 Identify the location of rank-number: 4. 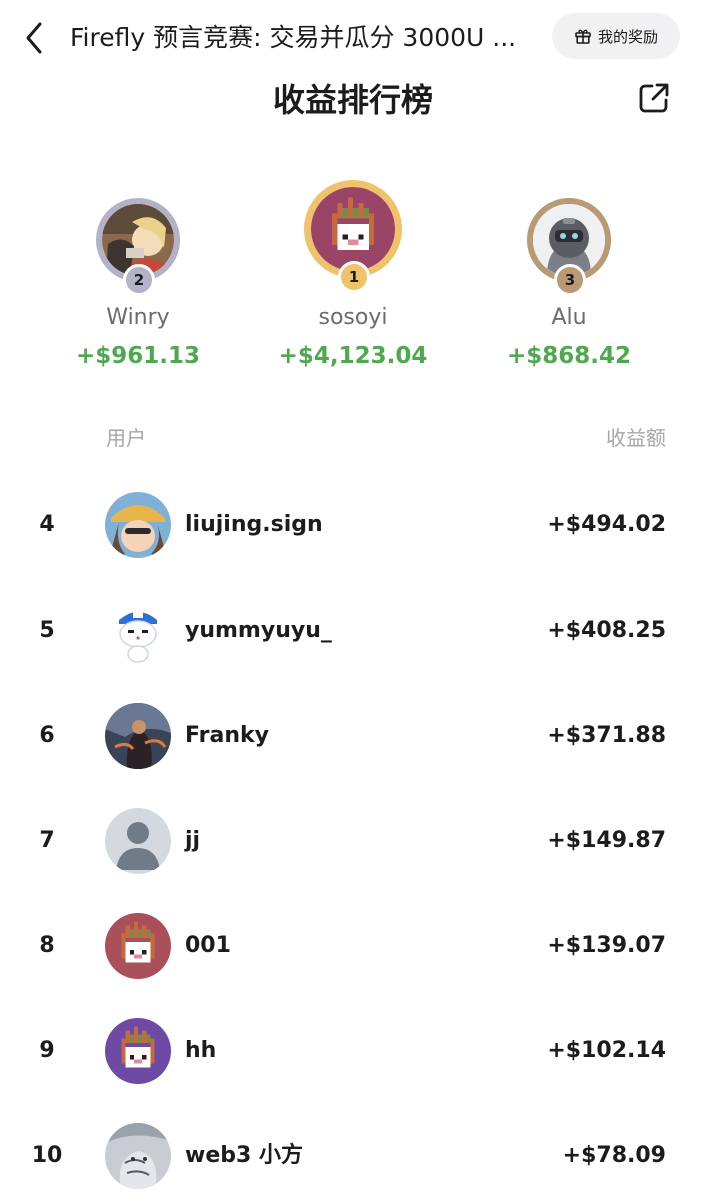
(47, 524).